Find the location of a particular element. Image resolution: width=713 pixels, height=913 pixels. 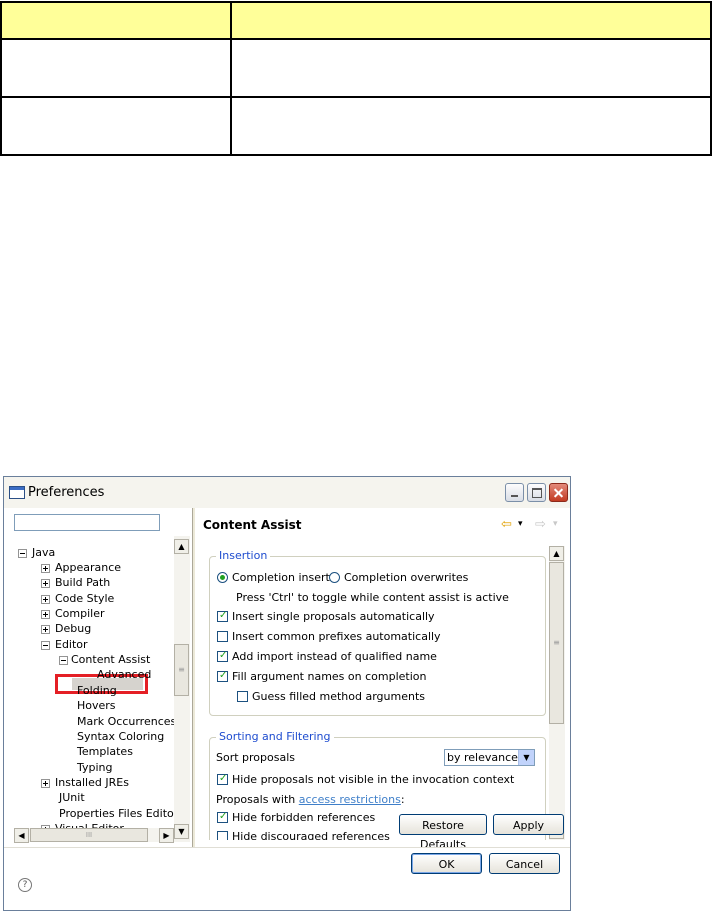

tree-item-label: Typing is located at coordinates (95, 767).